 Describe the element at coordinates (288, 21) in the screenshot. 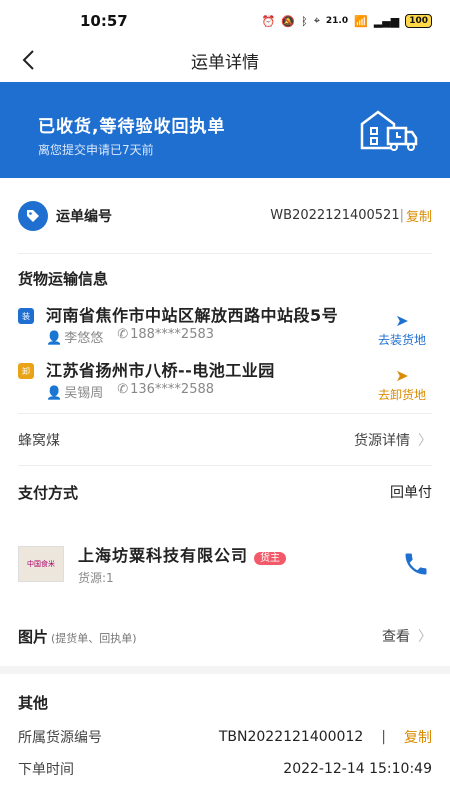

I see `mute-icon: 🔕` at that location.